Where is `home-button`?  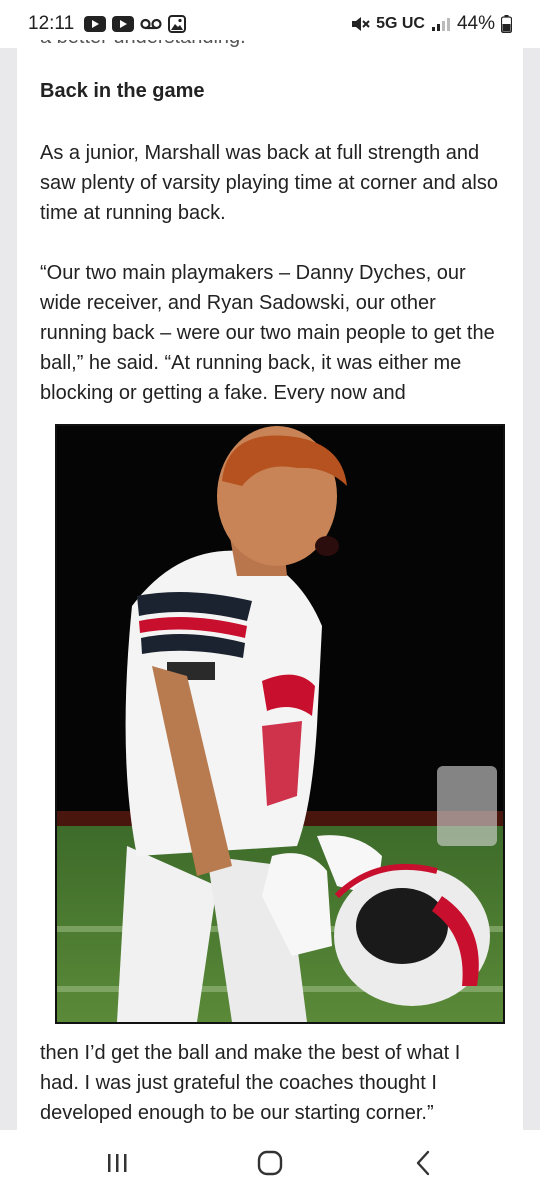
home-button is located at coordinates (270, 1165).